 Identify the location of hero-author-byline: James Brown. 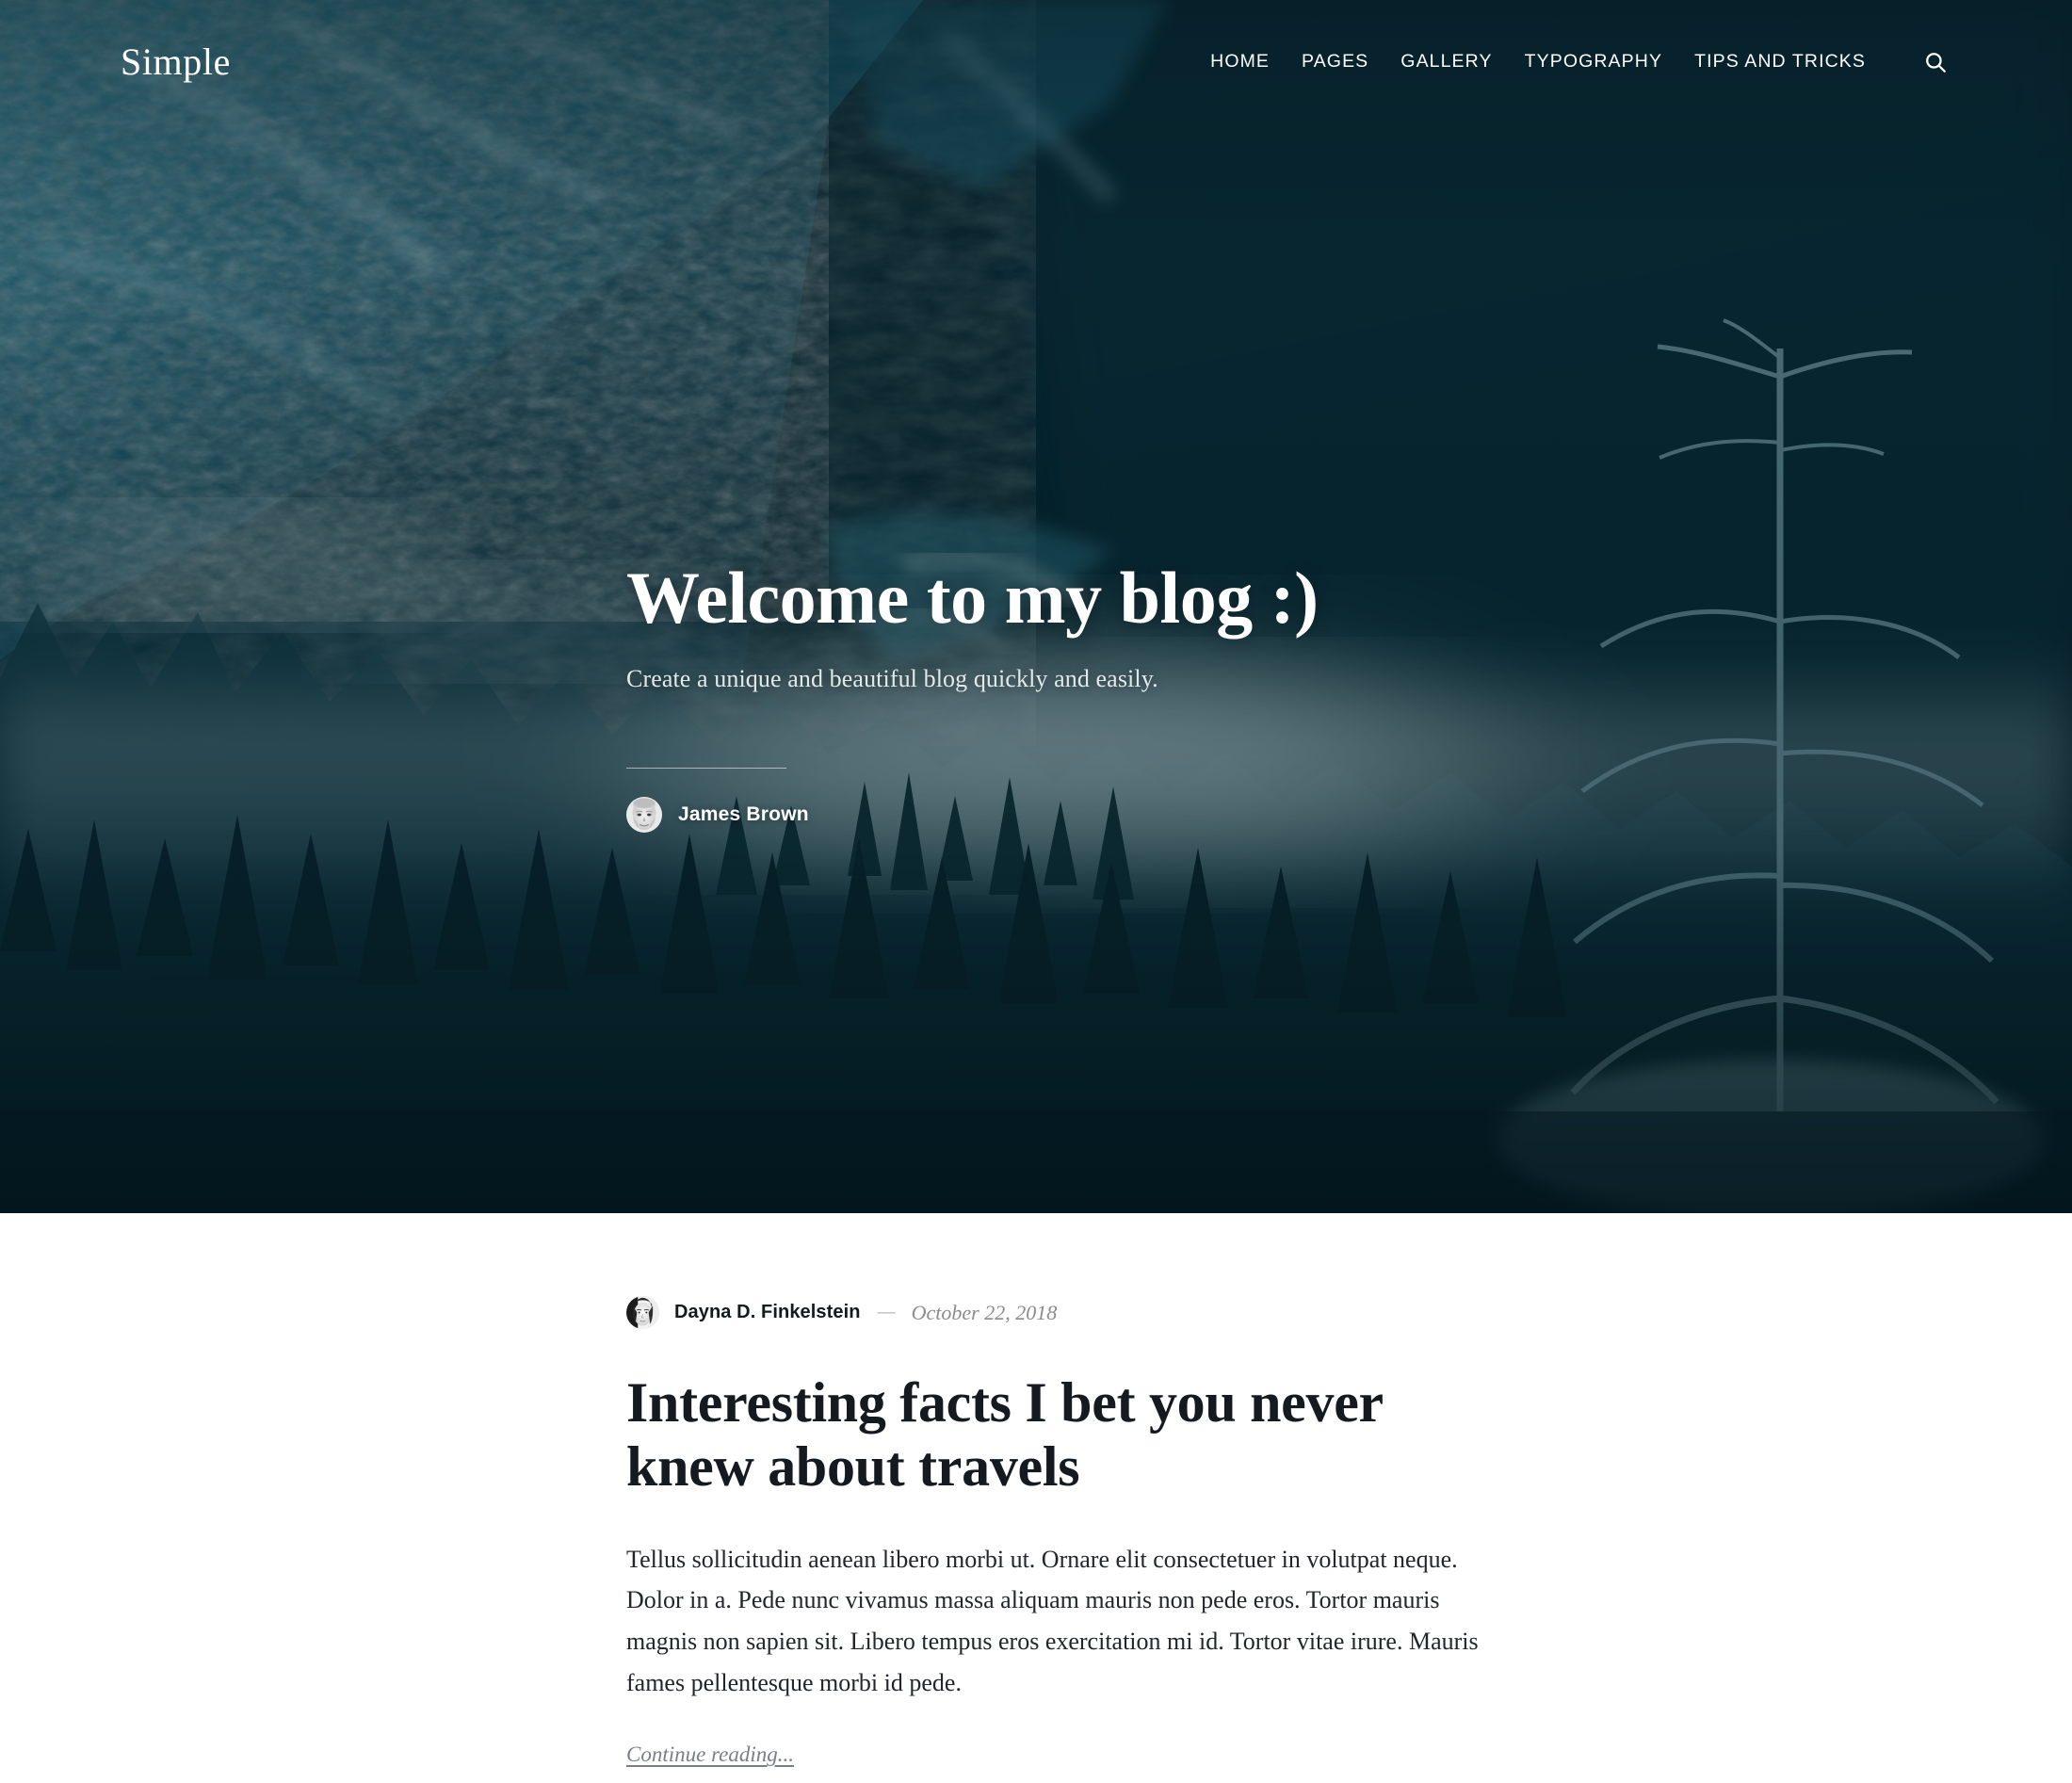
(1144, 815).